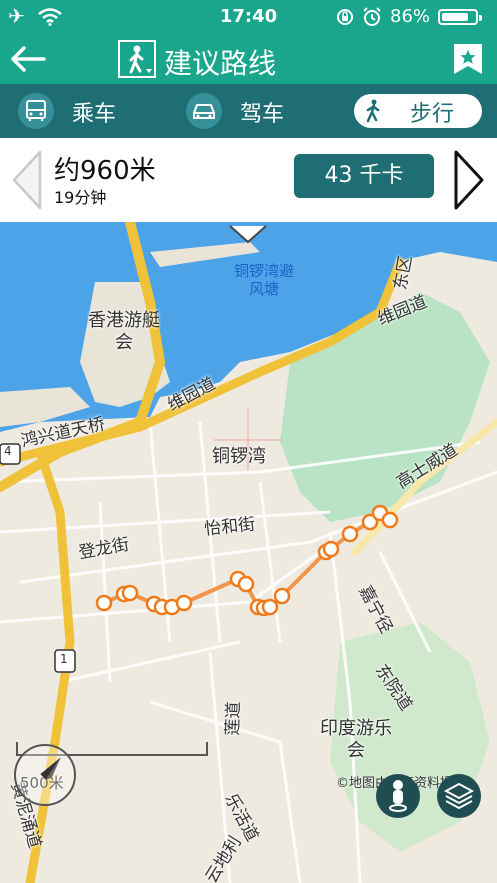  I want to click on highway-4-label: 4, so click(8, 451).